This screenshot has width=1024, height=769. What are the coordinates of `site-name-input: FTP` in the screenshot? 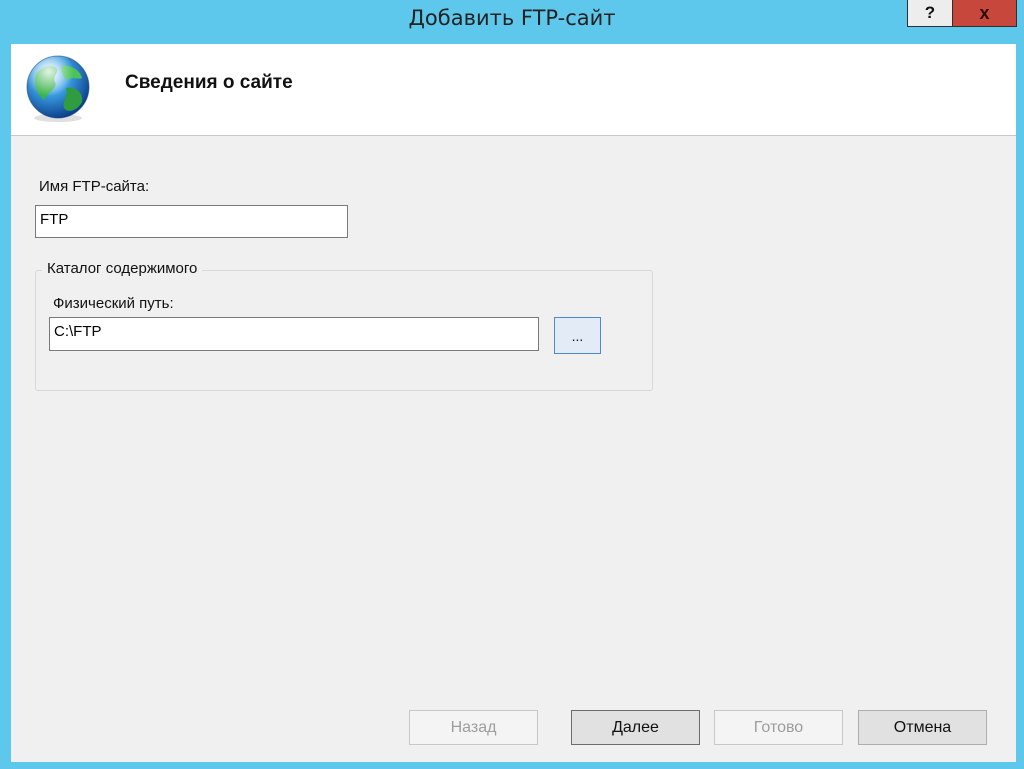 It's located at (191, 221).